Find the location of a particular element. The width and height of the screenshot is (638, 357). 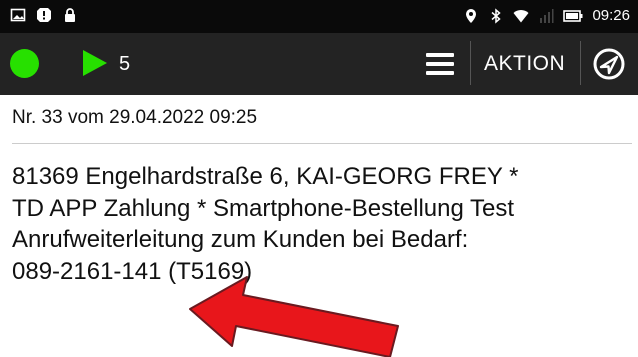

order-header: Nr. 33 vom 29.04.2022 09:25 is located at coordinates (135, 117).